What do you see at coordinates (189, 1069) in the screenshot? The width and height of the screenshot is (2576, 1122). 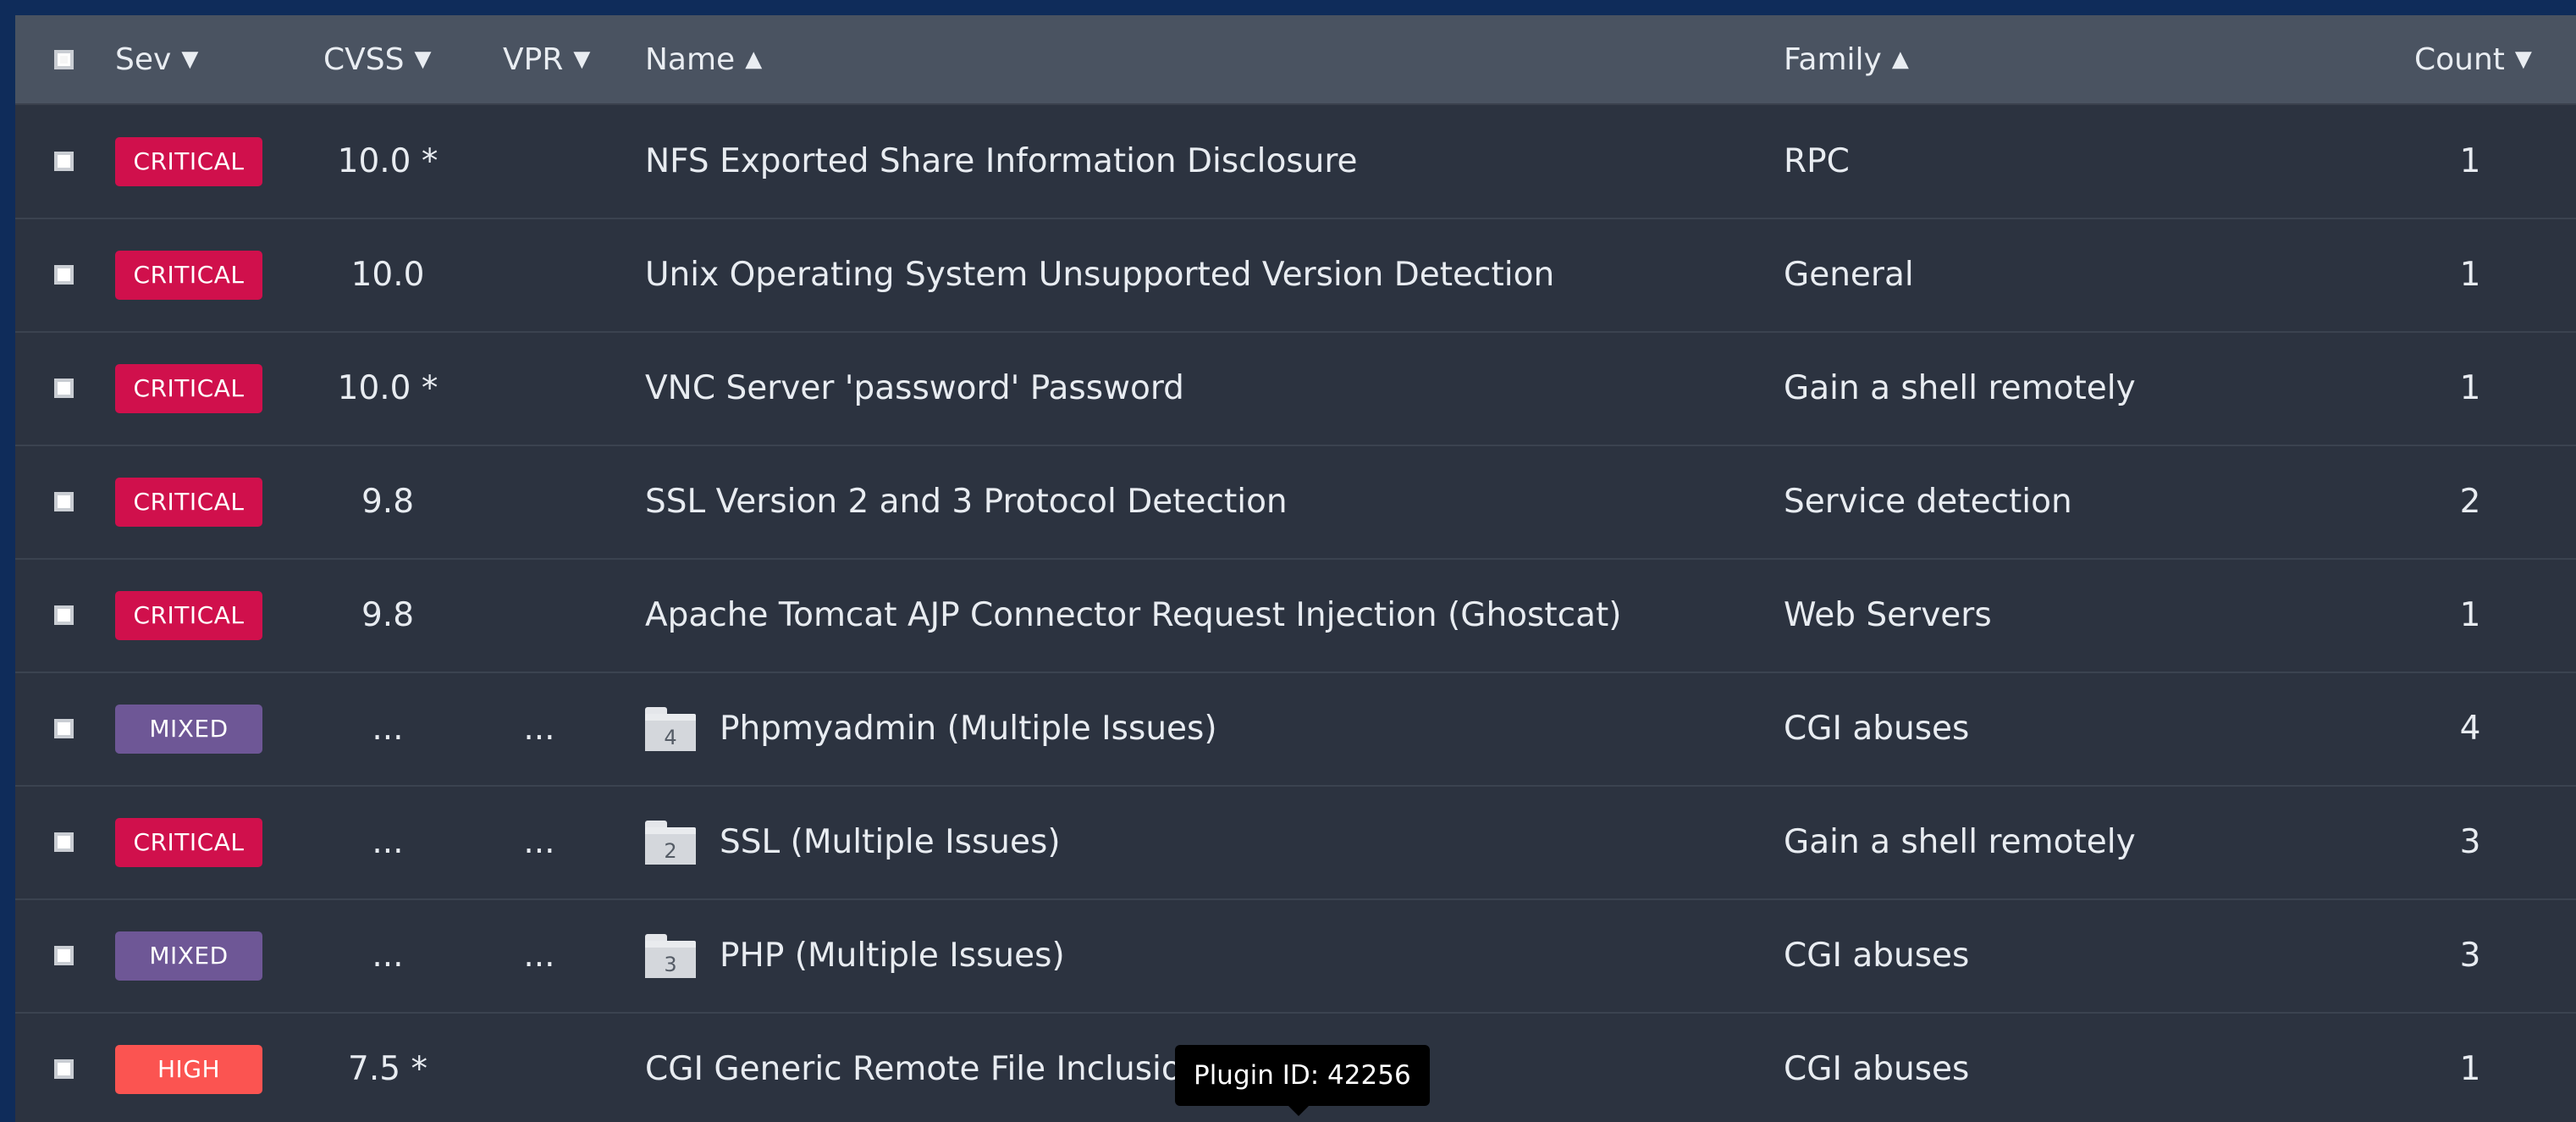 I see `severity-badge: HIGH` at bounding box center [189, 1069].